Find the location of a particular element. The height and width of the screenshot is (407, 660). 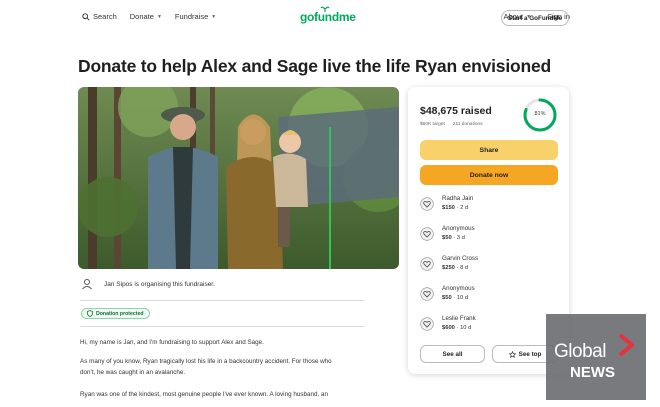

donation-protected-badge: Donation protected is located at coordinates (115, 313).